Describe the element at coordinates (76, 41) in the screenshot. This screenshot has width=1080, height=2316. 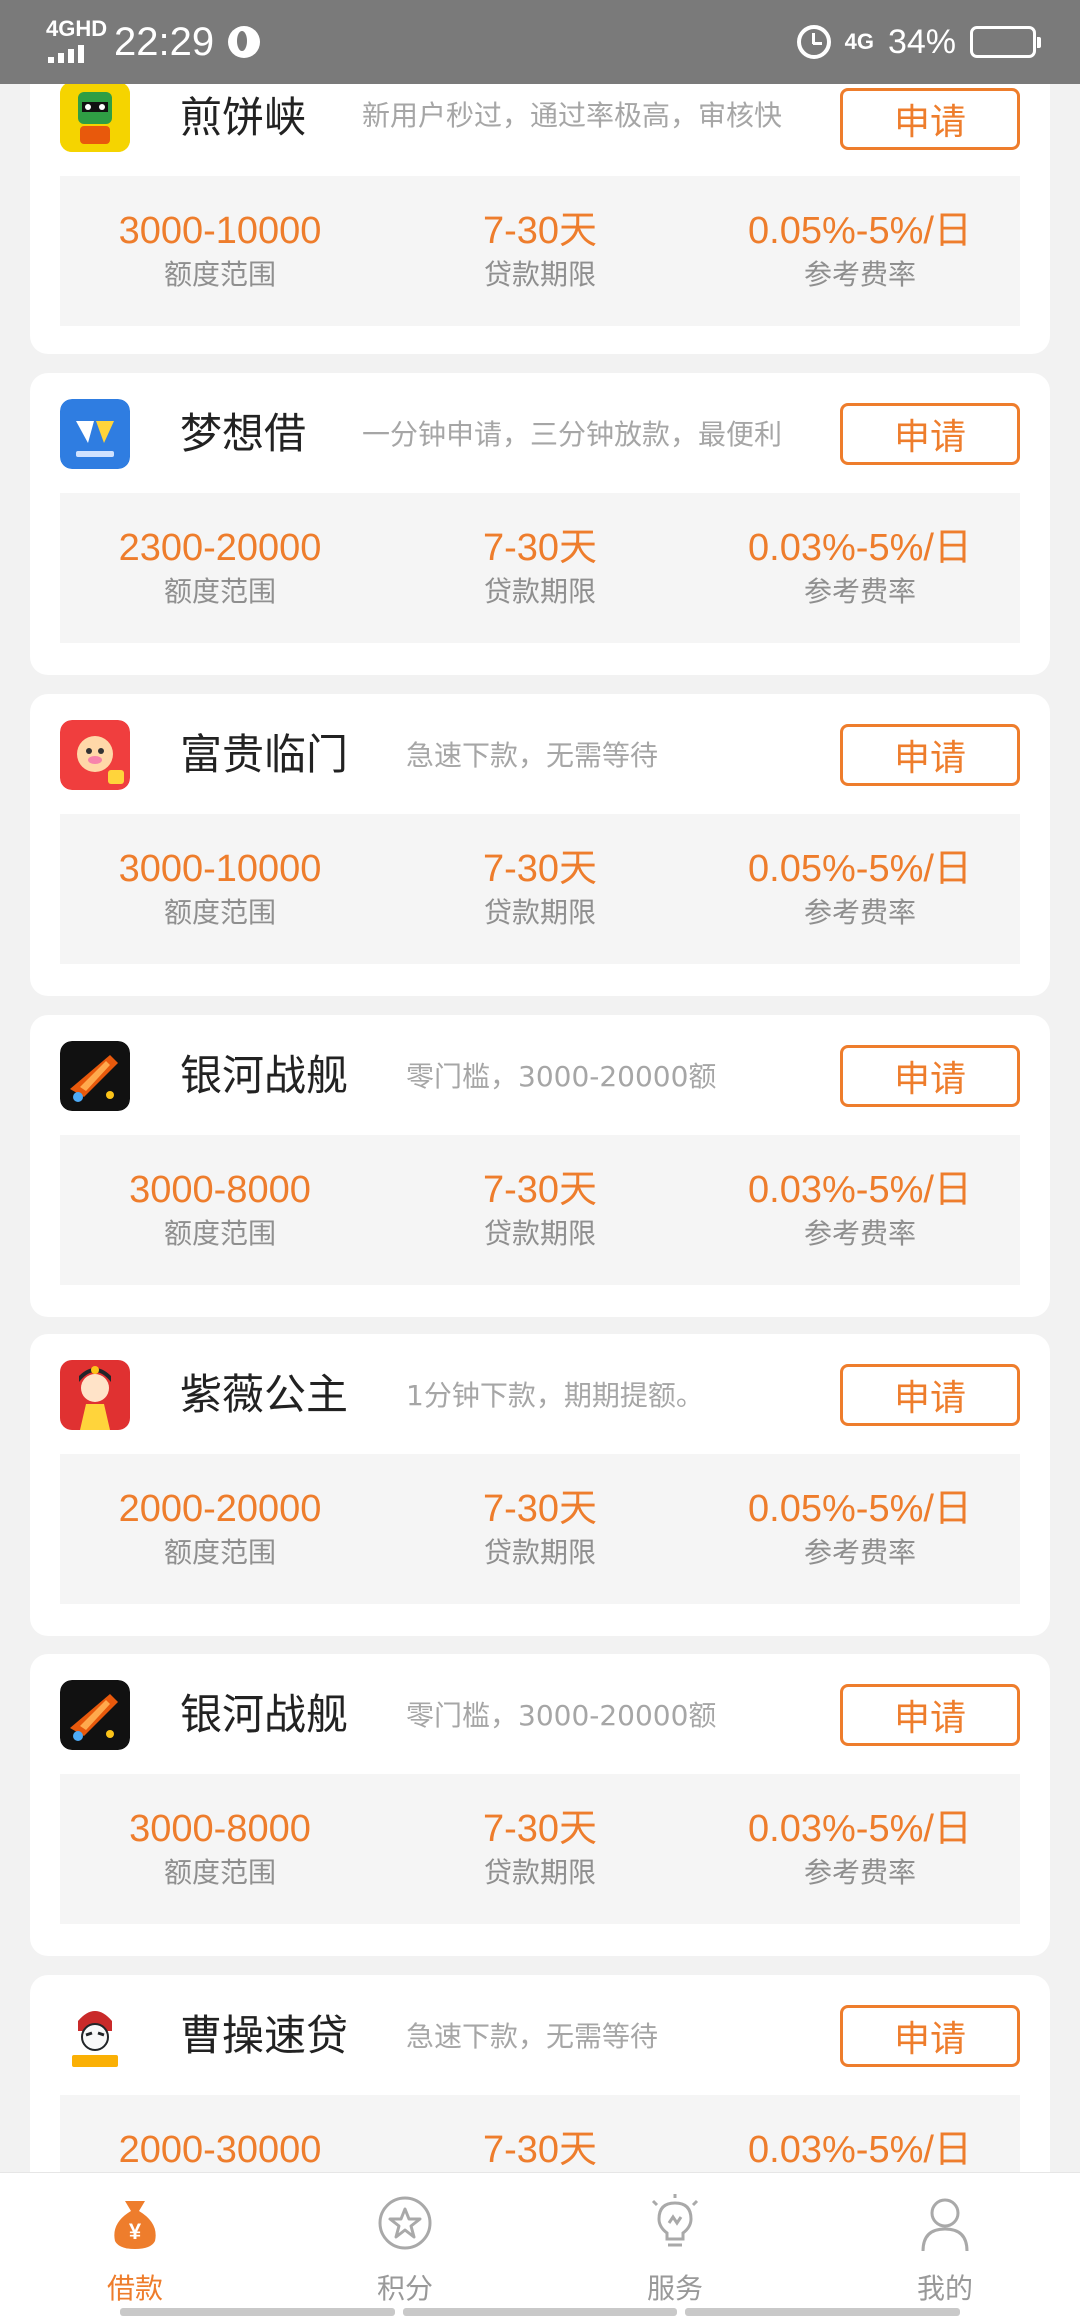
I see `signal-icon: 4GHD` at that location.